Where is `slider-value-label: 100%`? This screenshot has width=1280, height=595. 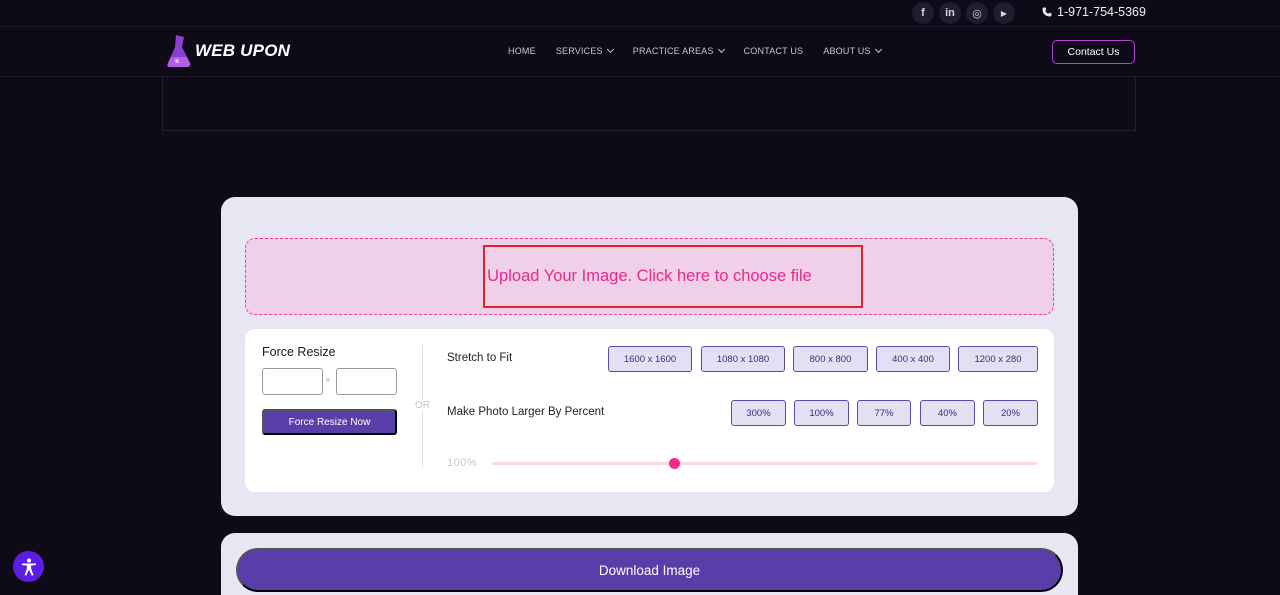
slider-value-label: 100% is located at coordinates (462, 463).